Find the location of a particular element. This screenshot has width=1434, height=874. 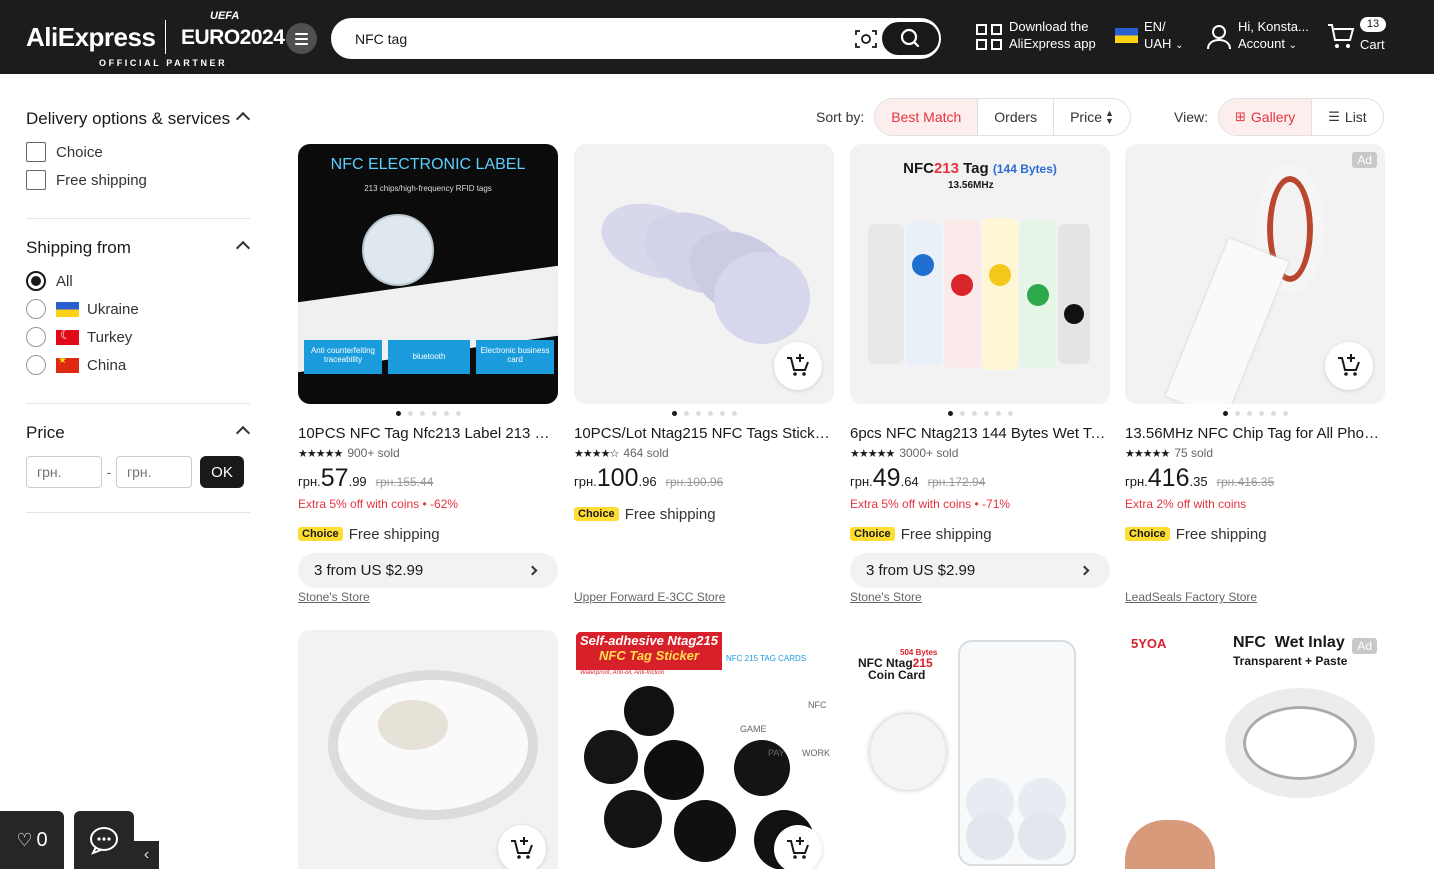

view-options: ⊞ Gallery ☰ List is located at coordinates (1300, 117).